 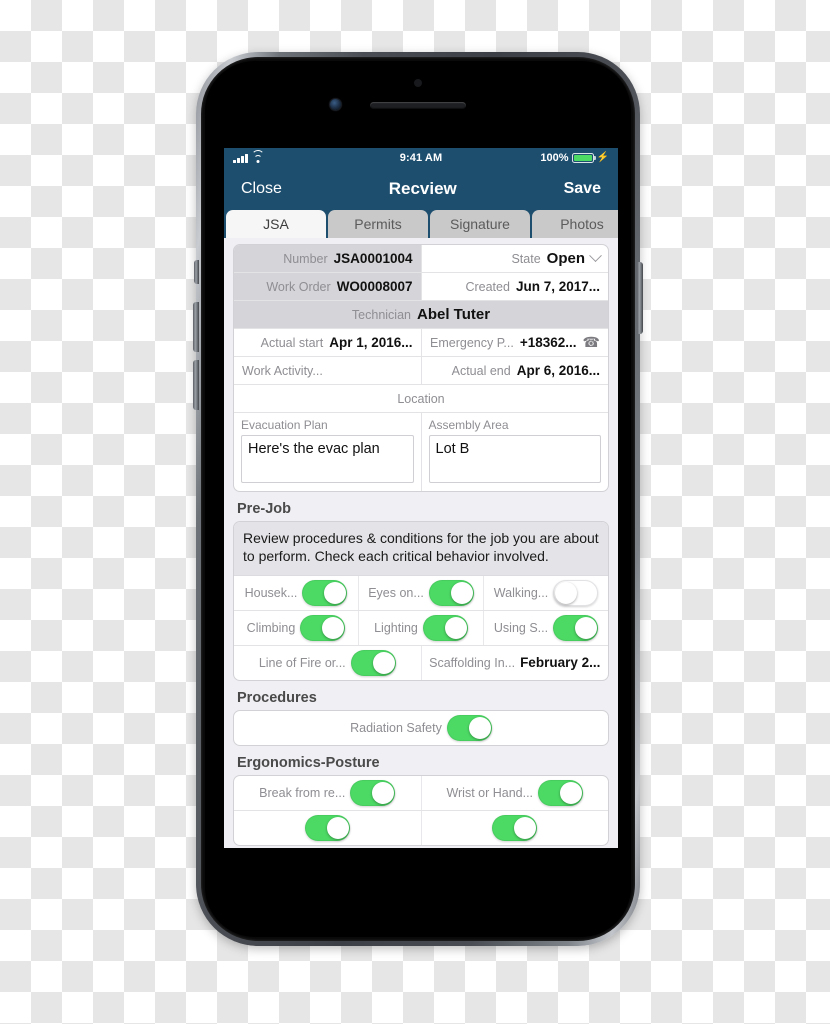 What do you see at coordinates (575, 224) in the screenshot?
I see `tab-photos: Photos` at bounding box center [575, 224].